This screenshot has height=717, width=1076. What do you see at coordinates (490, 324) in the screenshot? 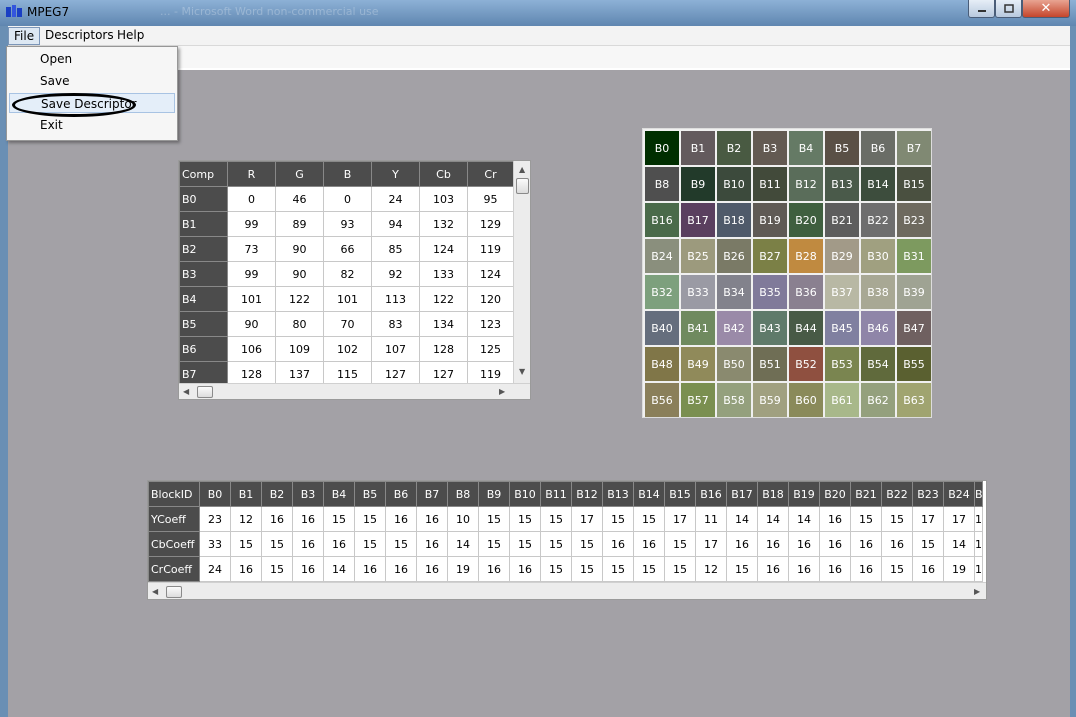
I see `table-cell: 123` at bounding box center [490, 324].